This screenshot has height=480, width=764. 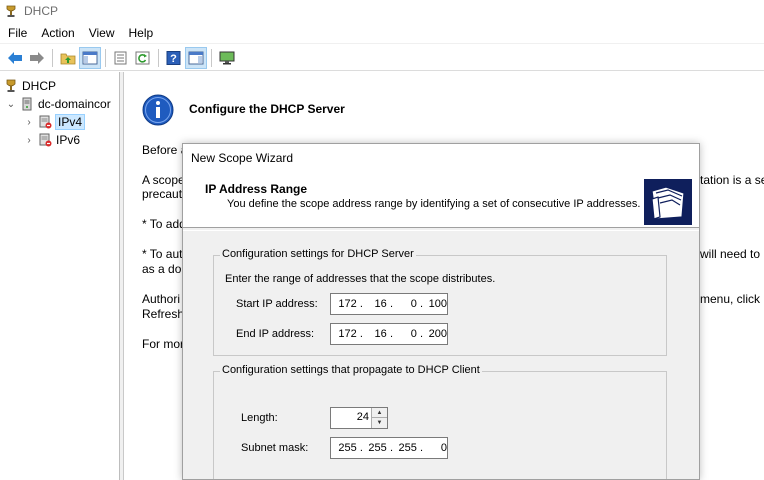 What do you see at coordinates (158, 110) in the screenshot?
I see `info-icon` at bounding box center [158, 110].